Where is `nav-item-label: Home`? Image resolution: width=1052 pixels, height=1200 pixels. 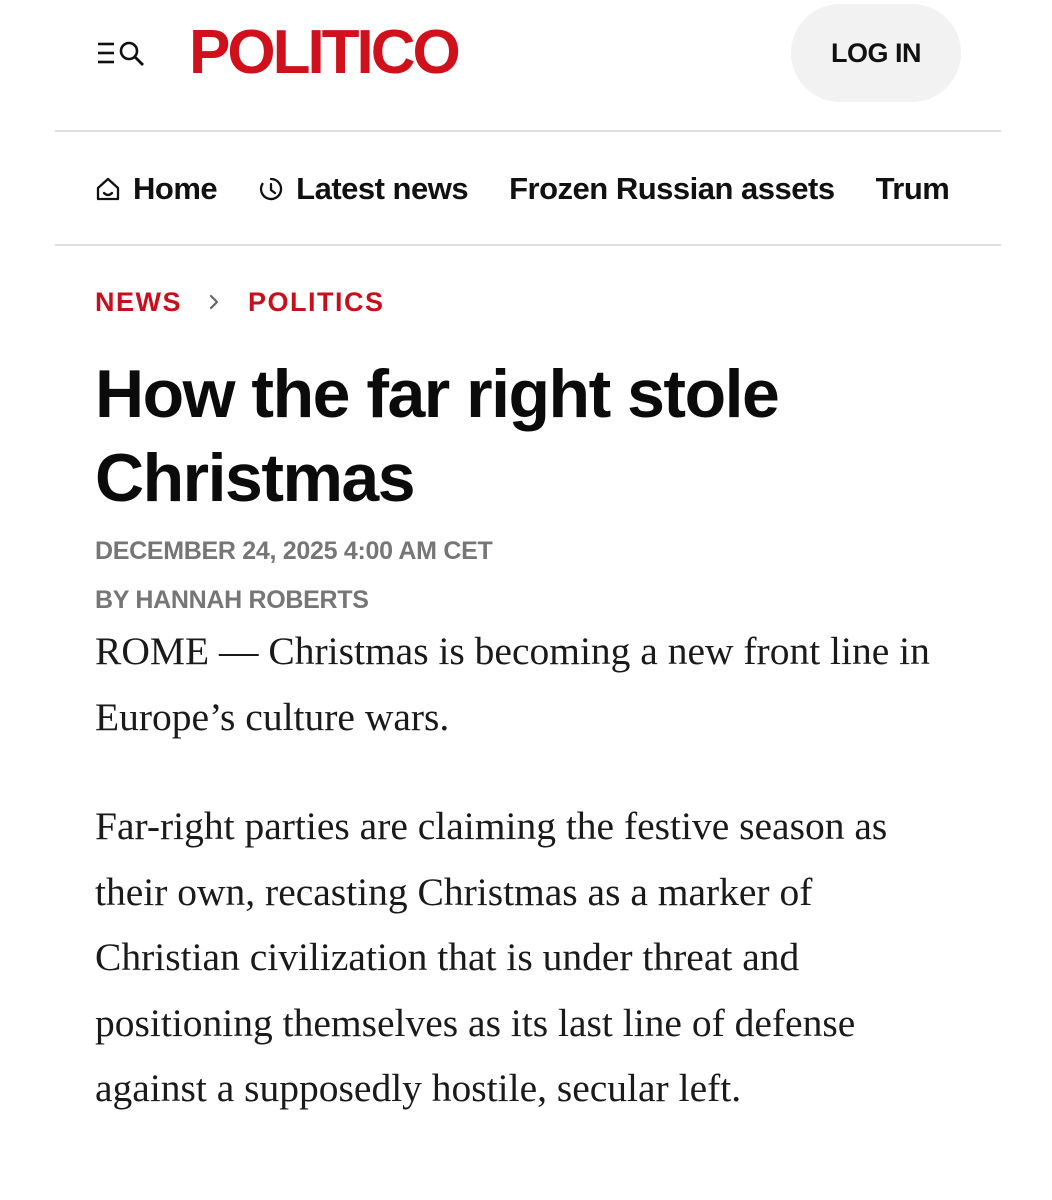
nav-item-label: Home is located at coordinates (175, 188).